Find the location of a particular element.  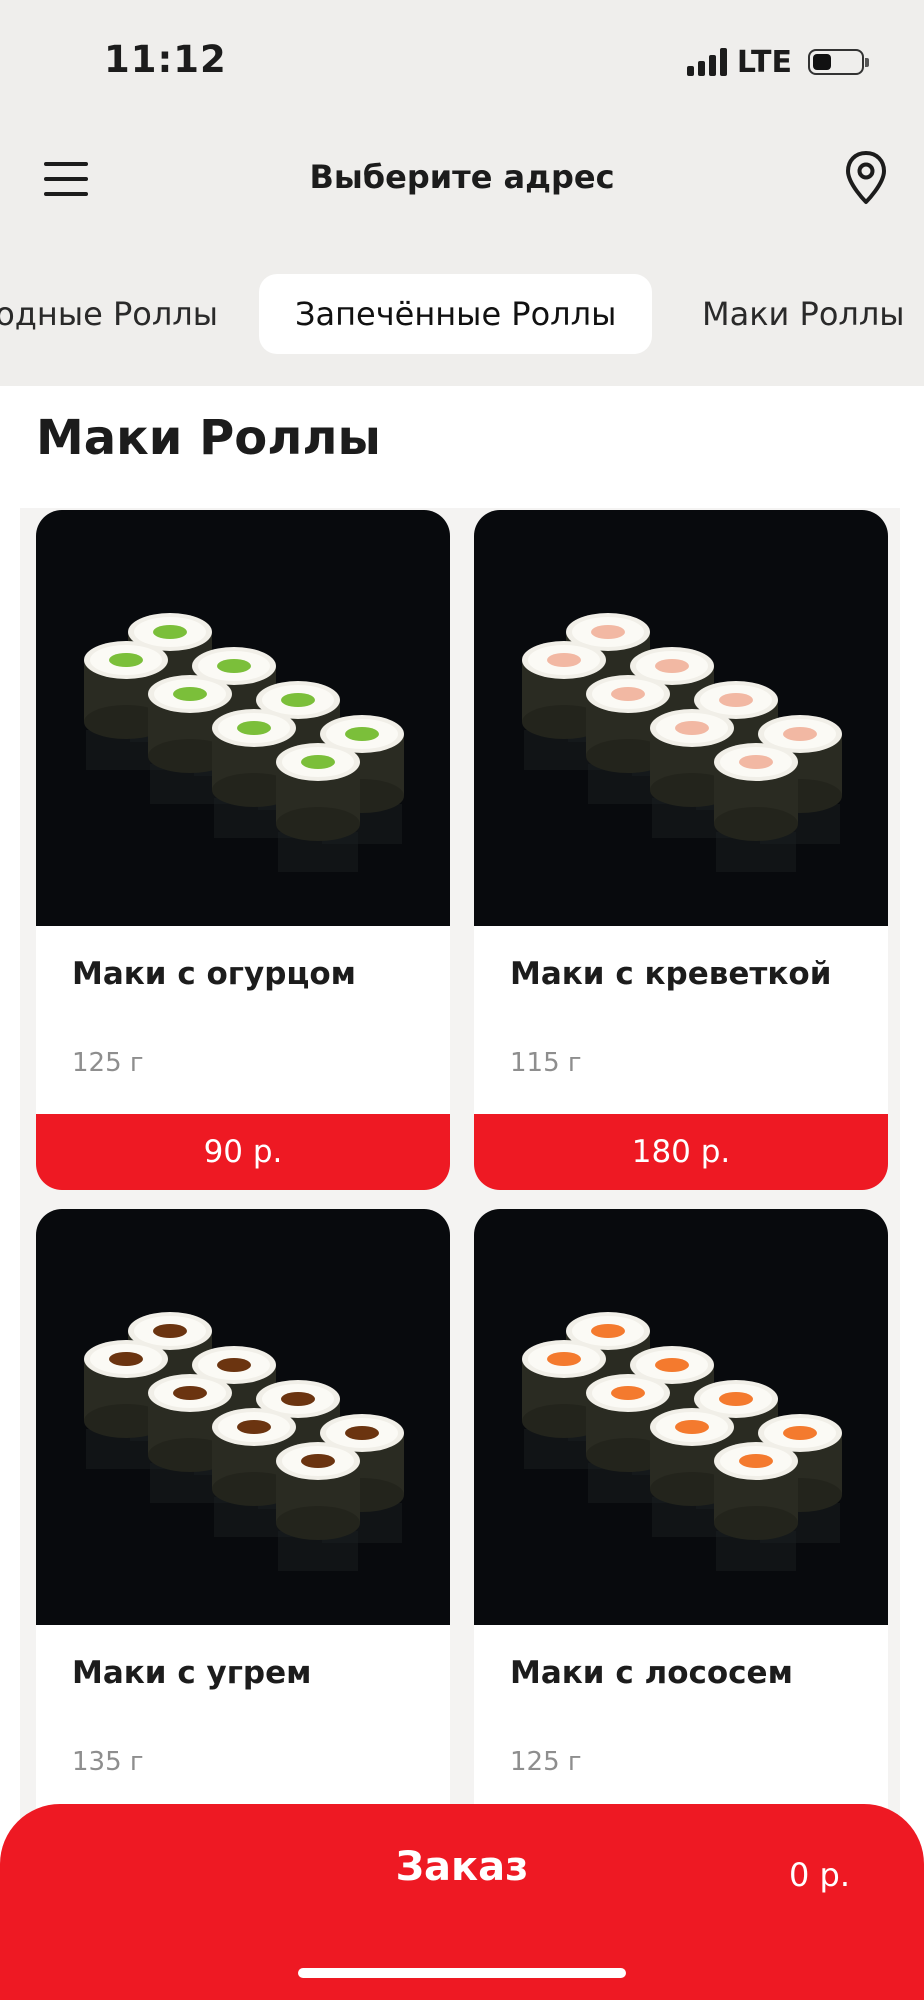

network-type-label: LTE is located at coordinates (764, 62).